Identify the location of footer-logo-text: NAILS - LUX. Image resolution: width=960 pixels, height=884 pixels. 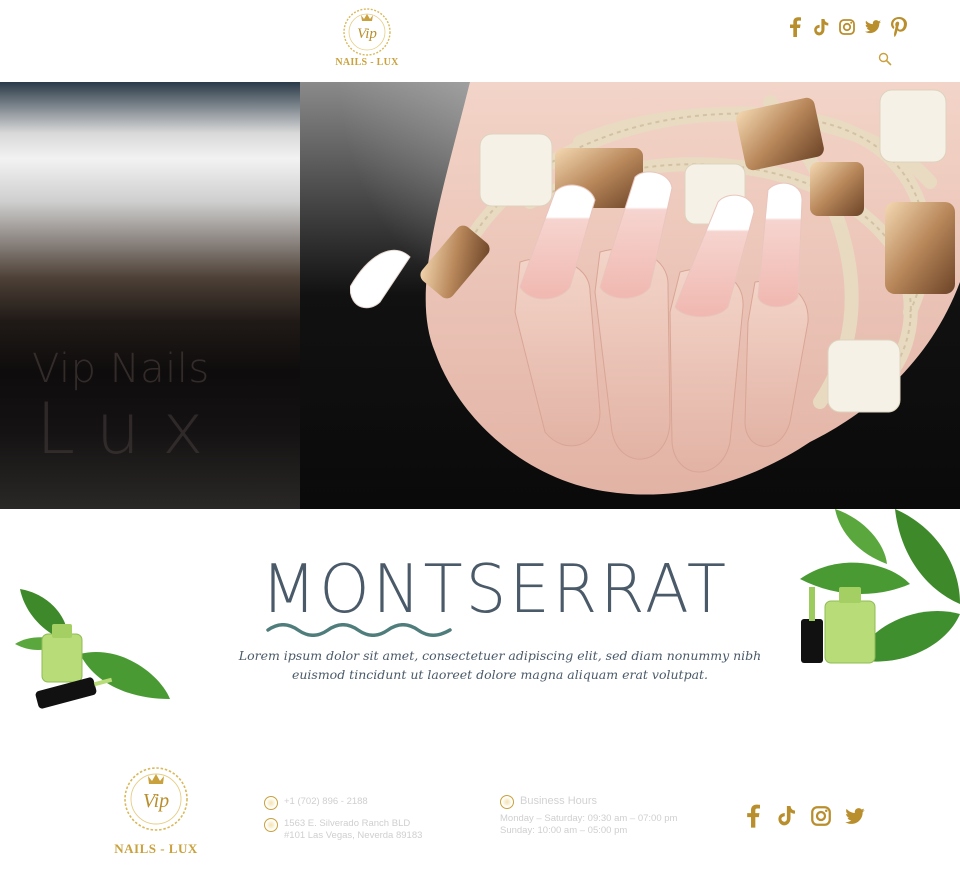
(156, 848).